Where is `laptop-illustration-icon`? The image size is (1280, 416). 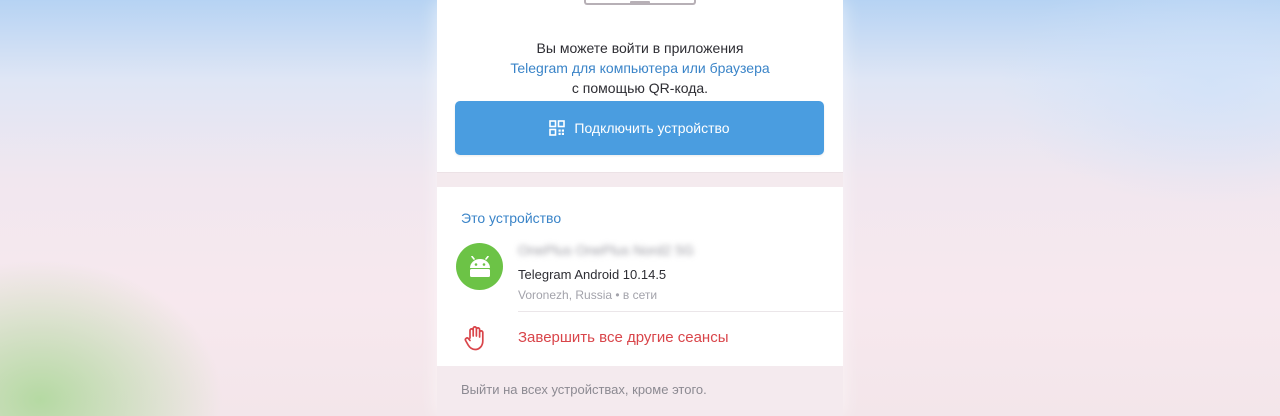
laptop-illustration-icon is located at coordinates (640, 2).